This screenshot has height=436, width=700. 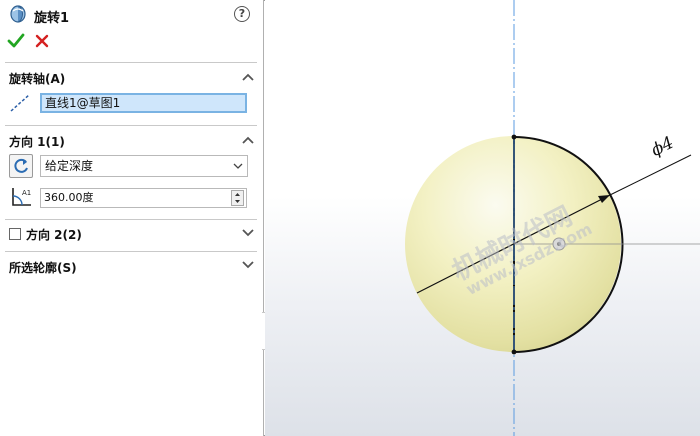 What do you see at coordinates (15, 234) in the screenshot?
I see `direction2-checkbox` at bounding box center [15, 234].